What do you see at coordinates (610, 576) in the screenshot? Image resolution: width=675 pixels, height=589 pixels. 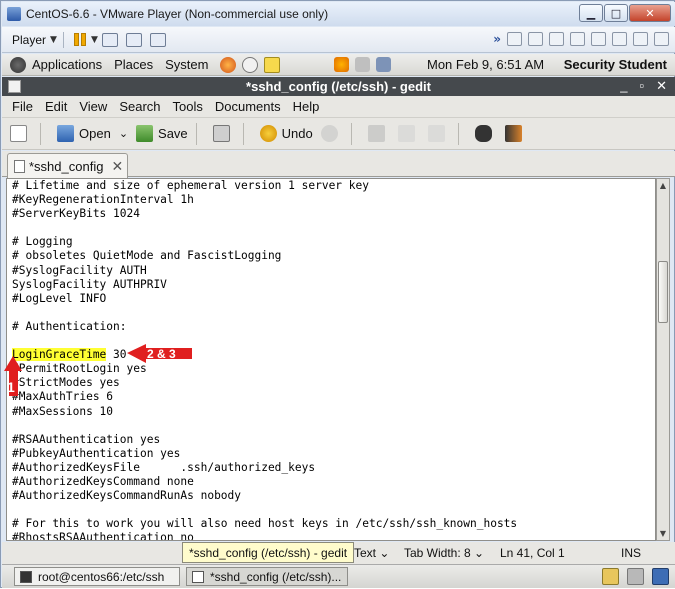 I see `notes-icon` at bounding box center [610, 576].